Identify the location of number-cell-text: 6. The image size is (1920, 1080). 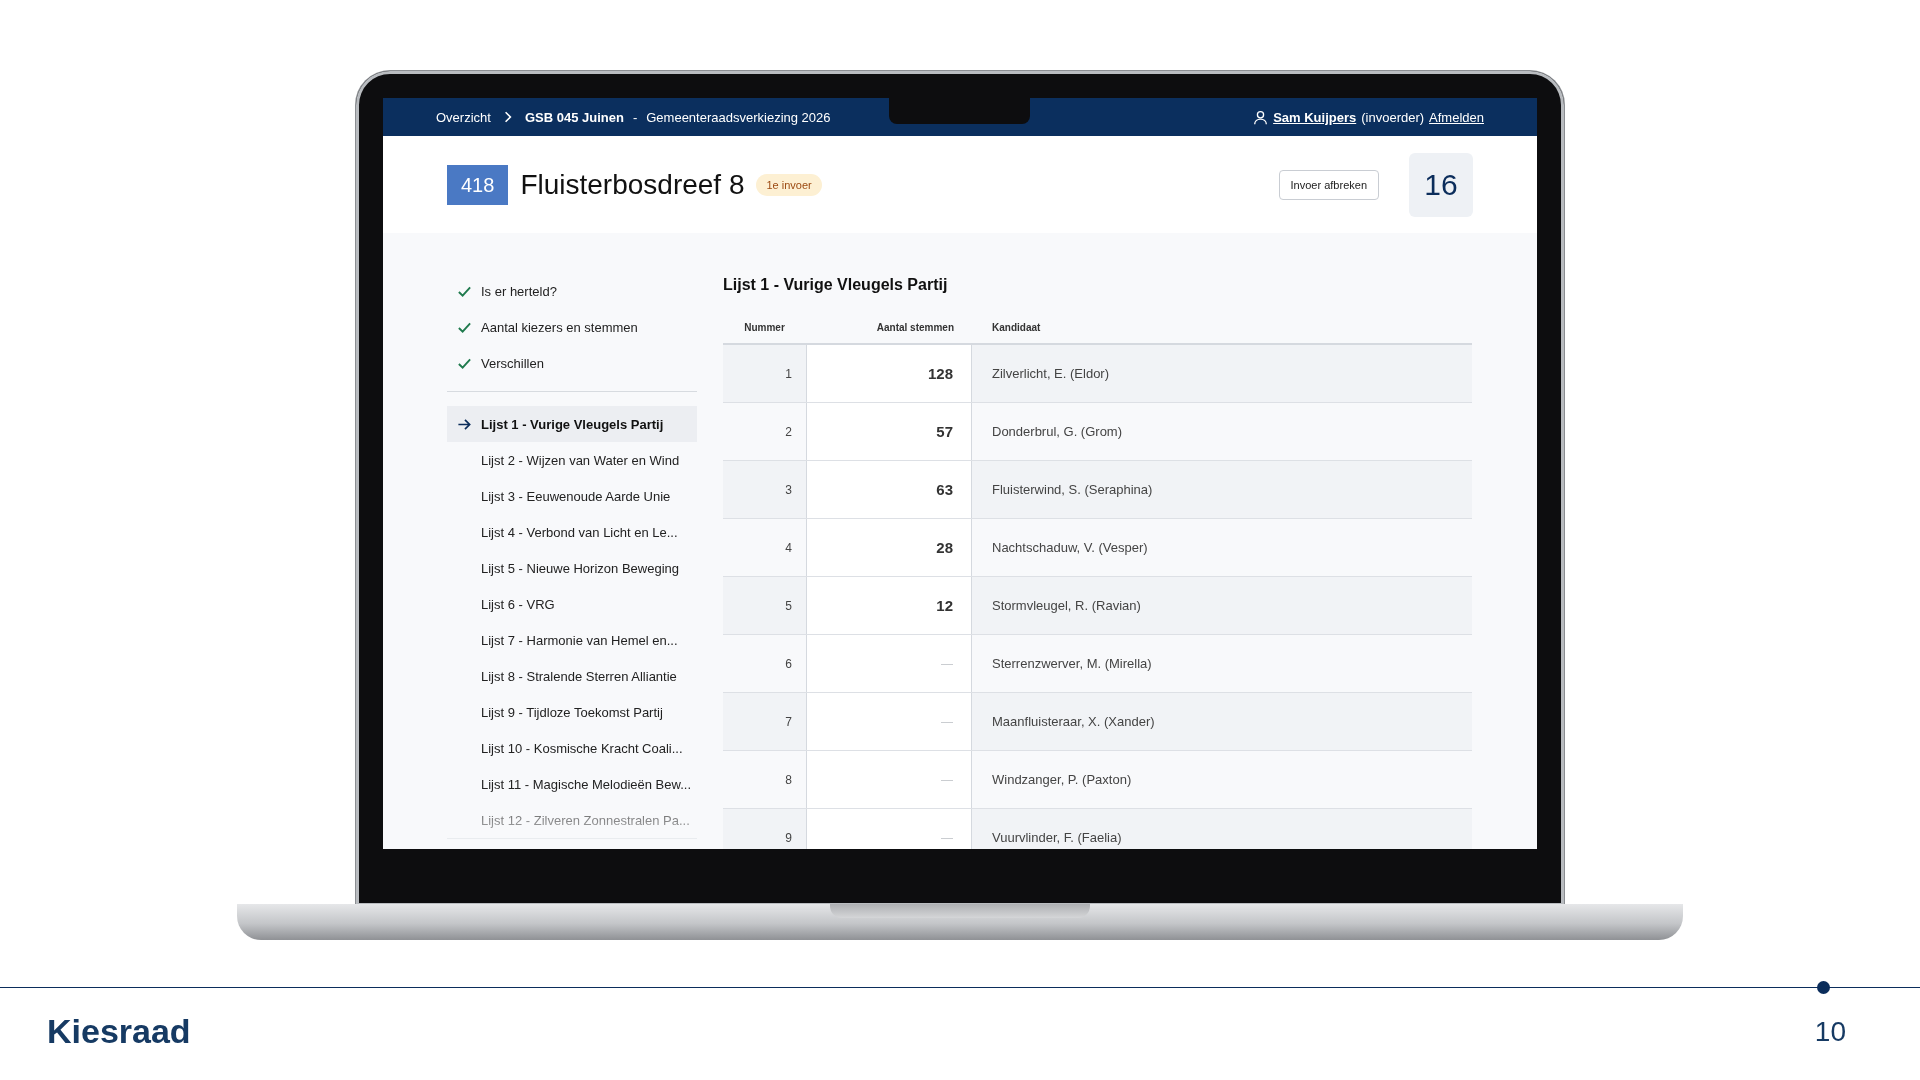
(788, 664).